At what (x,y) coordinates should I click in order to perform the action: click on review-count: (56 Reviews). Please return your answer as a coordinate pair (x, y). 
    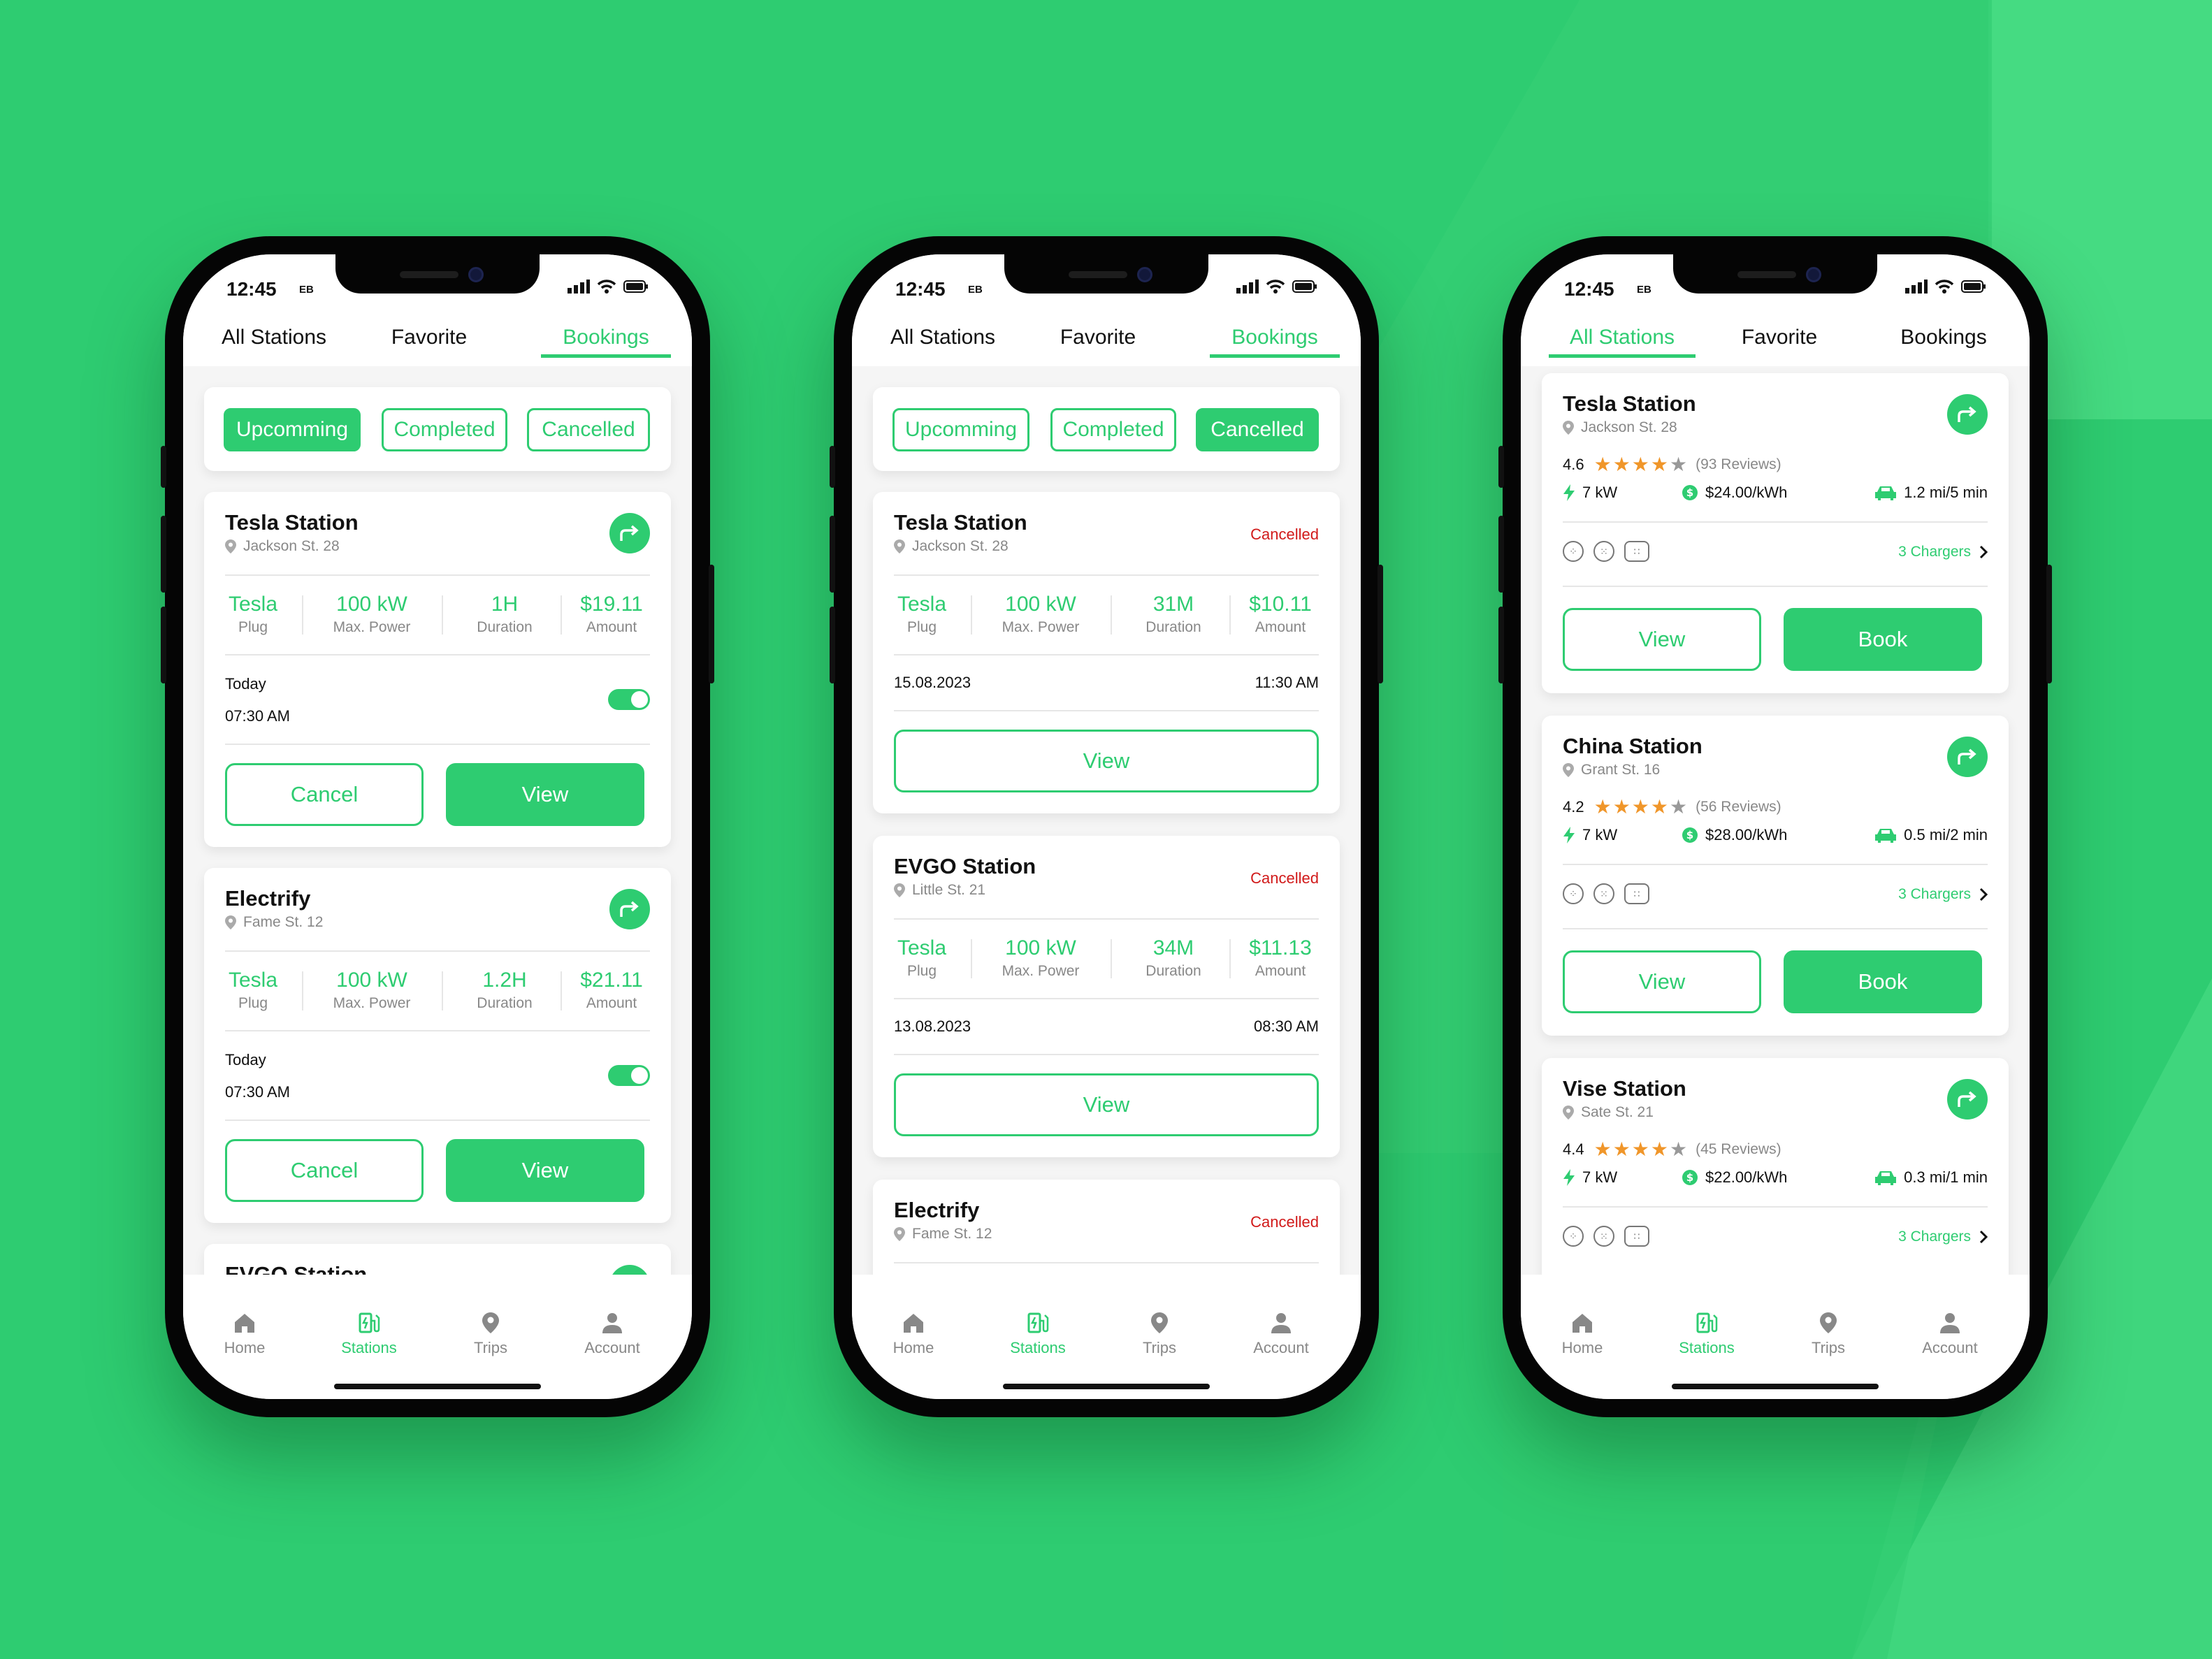
    Looking at the image, I should click on (1738, 806).